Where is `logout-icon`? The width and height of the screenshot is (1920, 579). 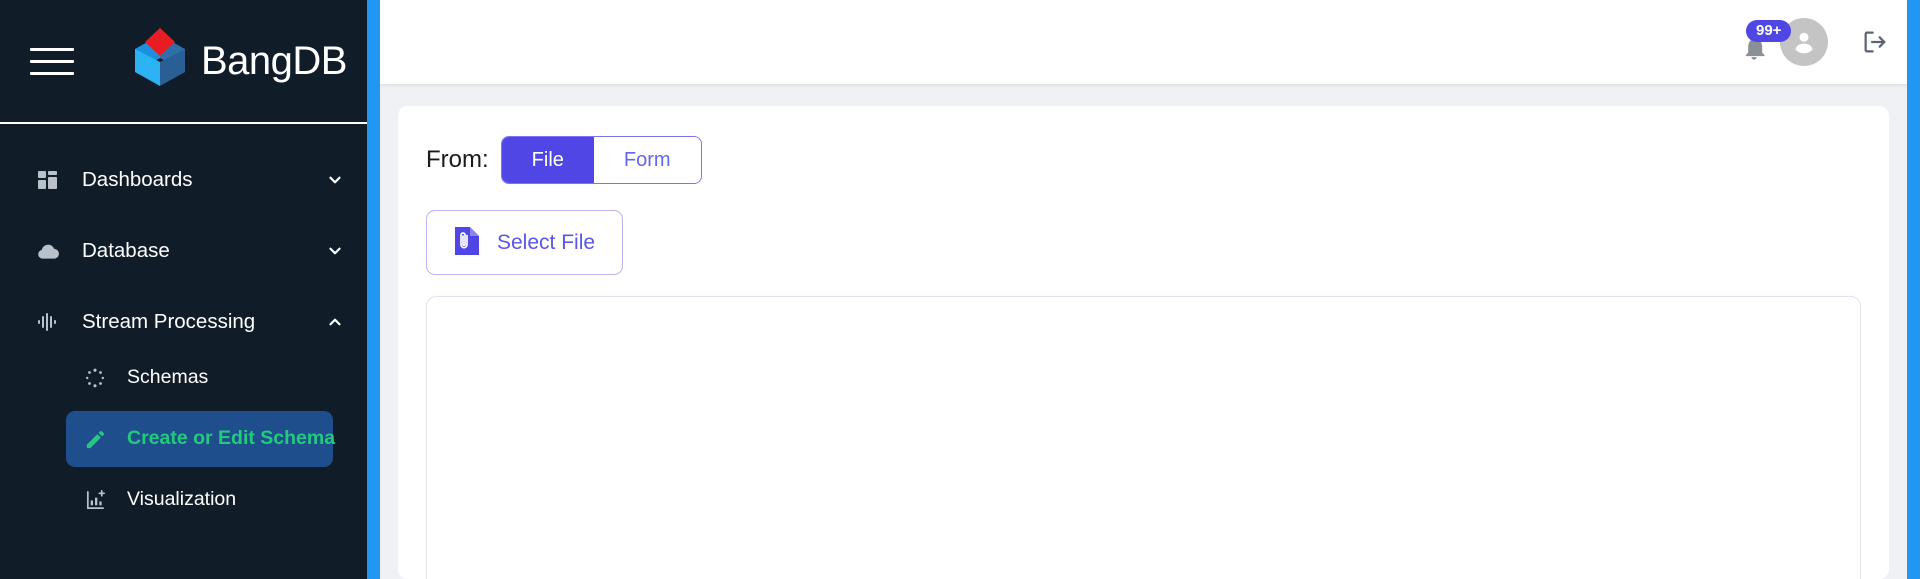
logout-icon is located at coordinates (1875, 42).